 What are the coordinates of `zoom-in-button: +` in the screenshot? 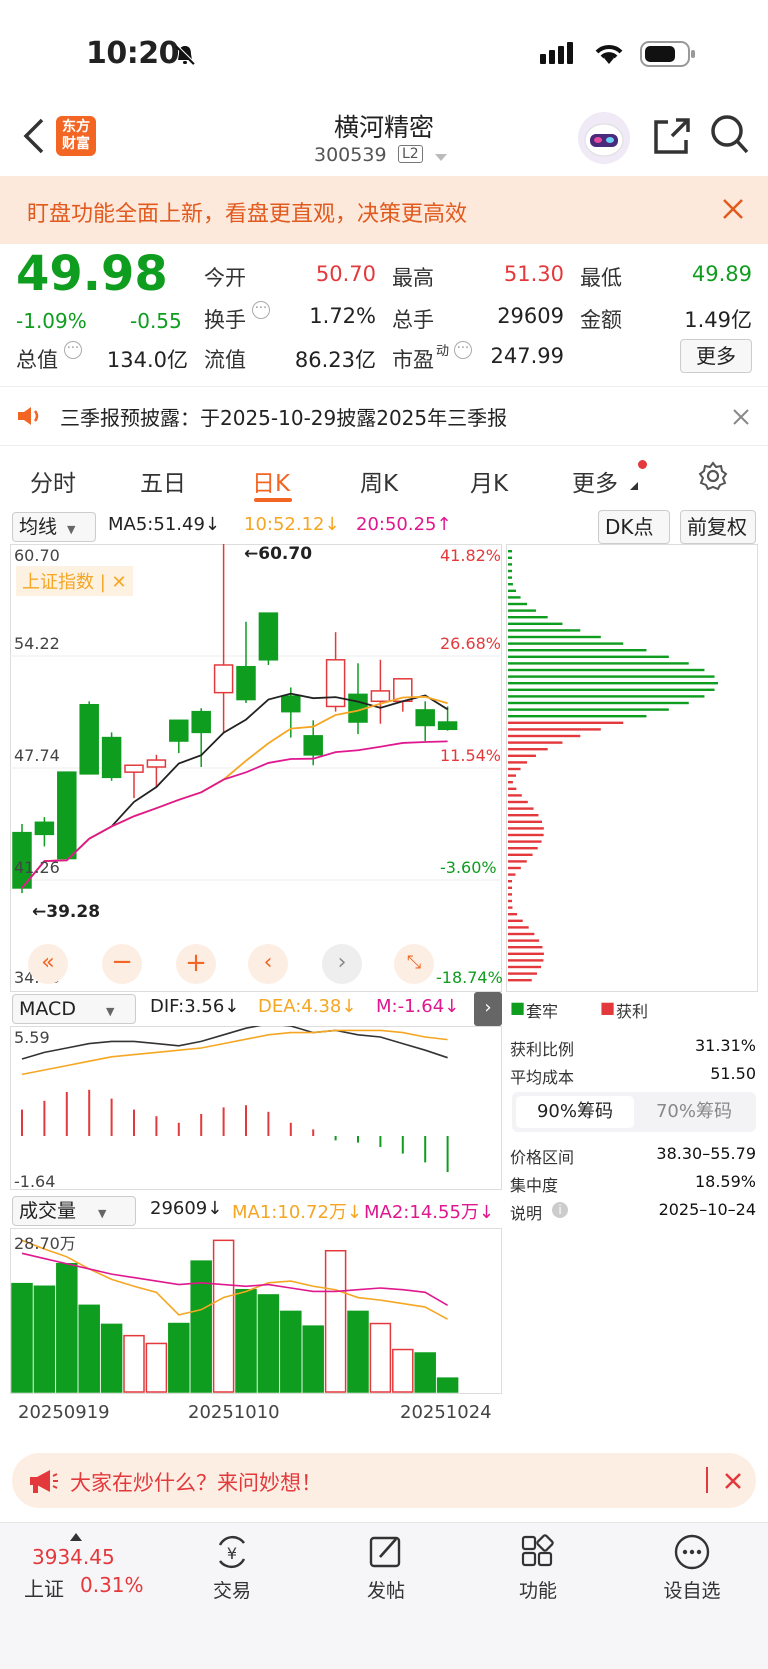 It's located at (196, 964).